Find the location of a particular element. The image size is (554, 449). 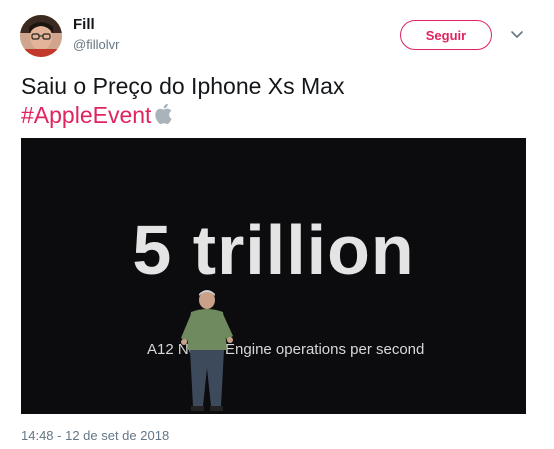

tweet-body: Saiu o Preço do Iphone Xs Max is located at coordinates (183, 86).